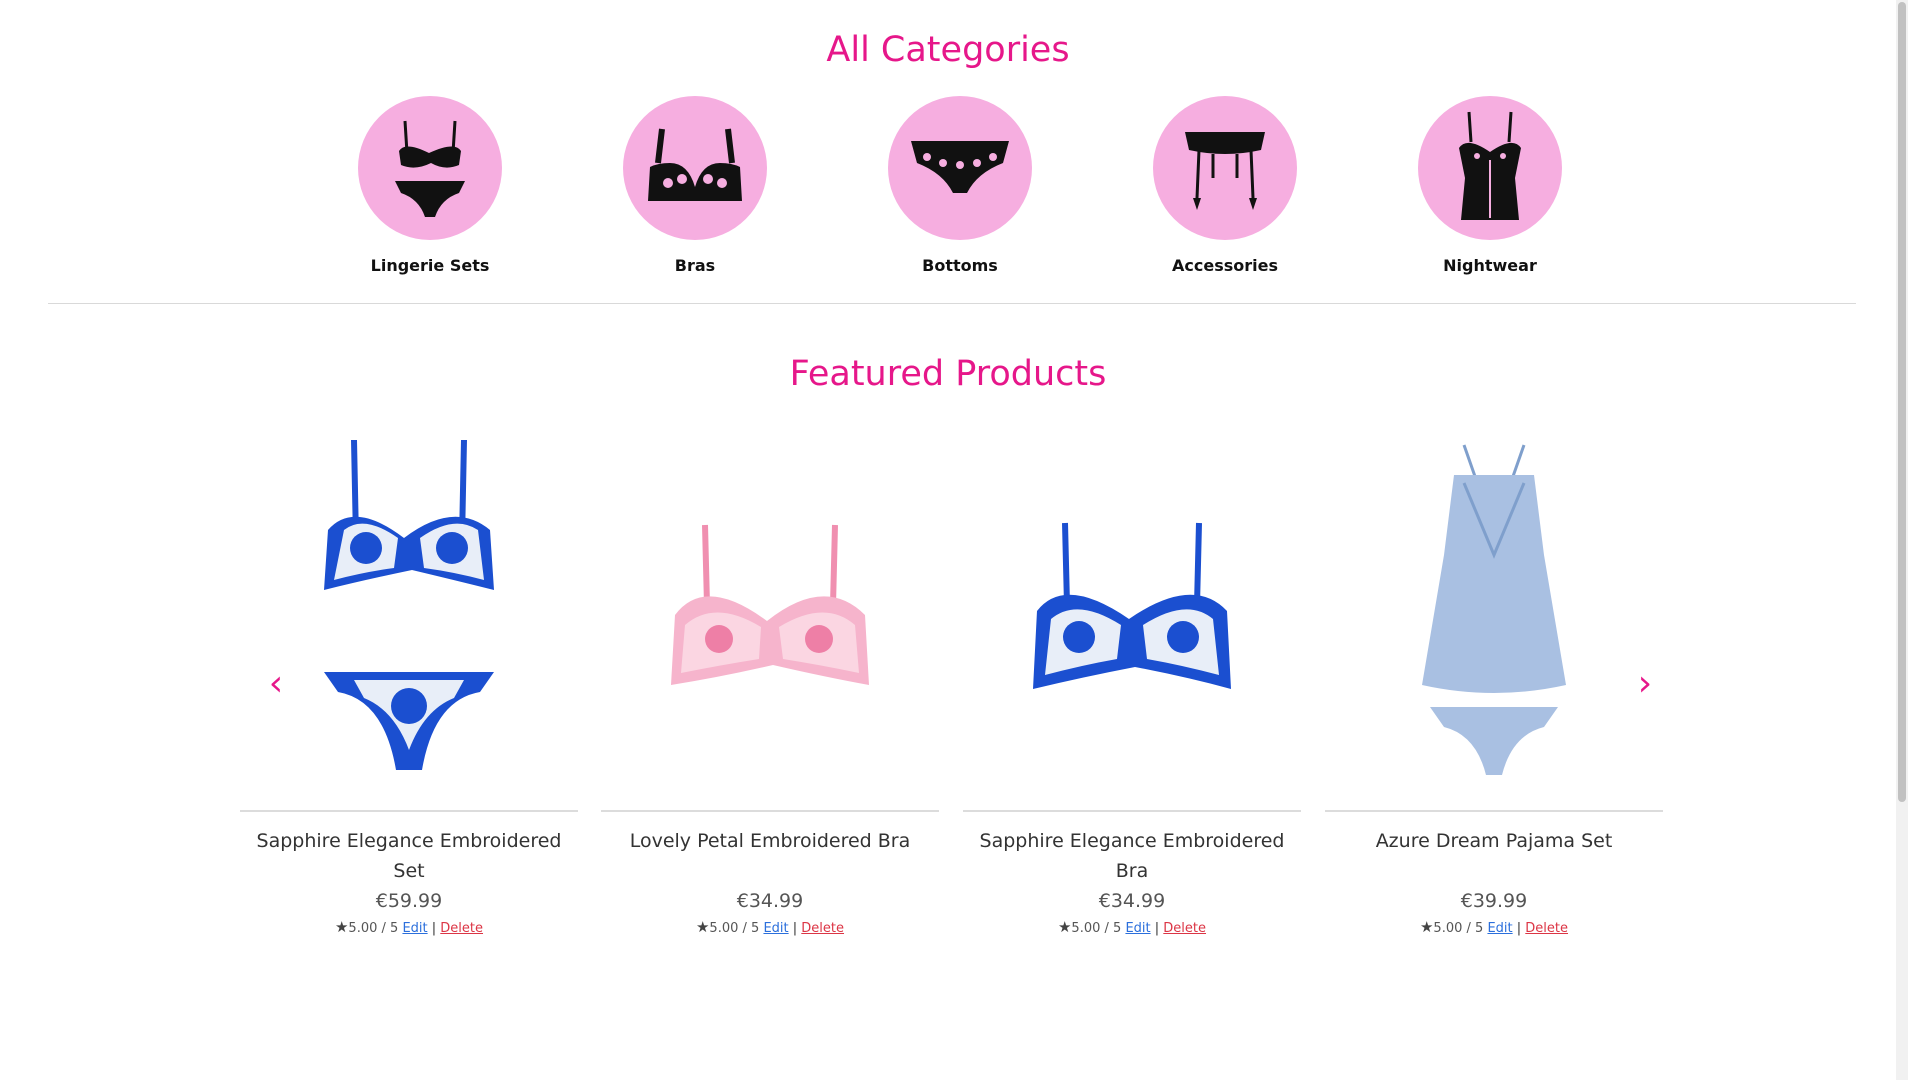  Describe the element at coordinates (1132, 856) in the screenshot. I see `product-name: Sapphire Elegance Embroidered Bra` at that location.